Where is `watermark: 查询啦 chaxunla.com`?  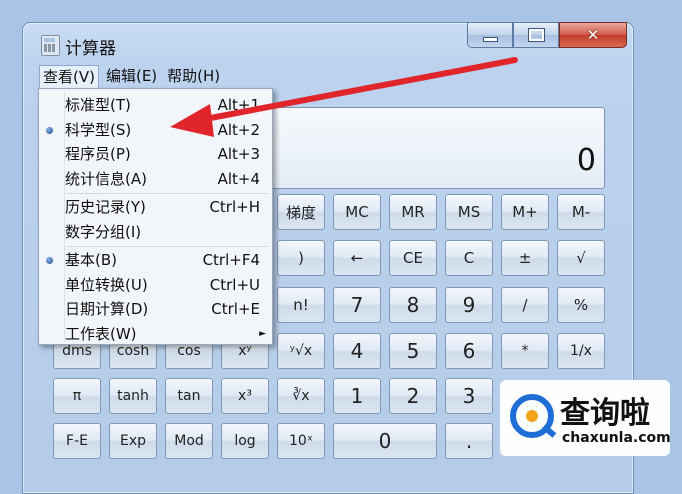
watermark: 查询啦 chaxunla.com is located at coordinates (585, 418).